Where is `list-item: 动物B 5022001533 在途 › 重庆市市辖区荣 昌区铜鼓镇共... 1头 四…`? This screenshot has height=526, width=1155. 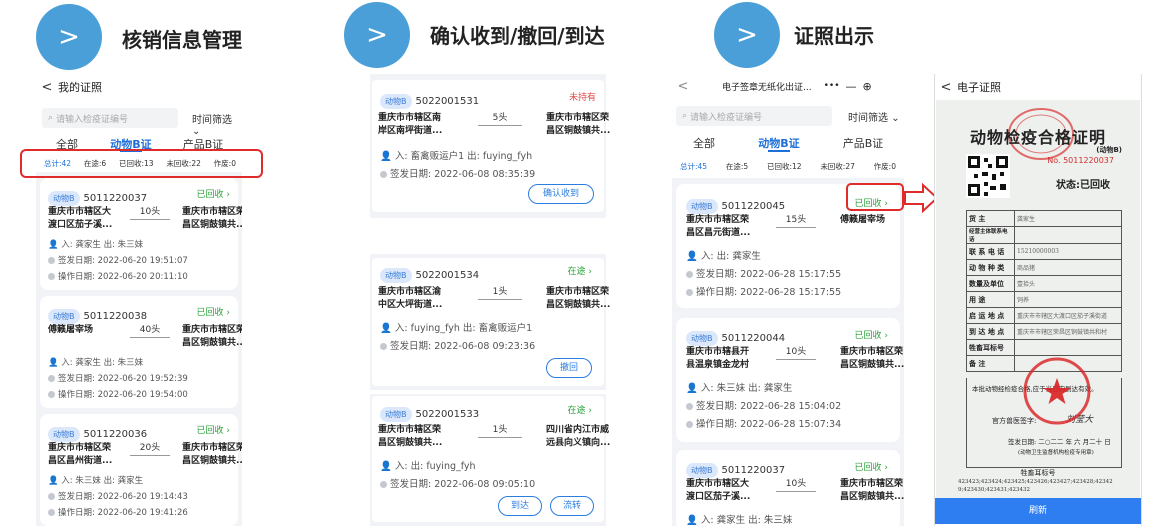
list-item: 动物B 5022001533 在途 › 重庆市市辖区荣 昌区铜鼓镇共... 1头 四… is located at coordinates (491, 459).